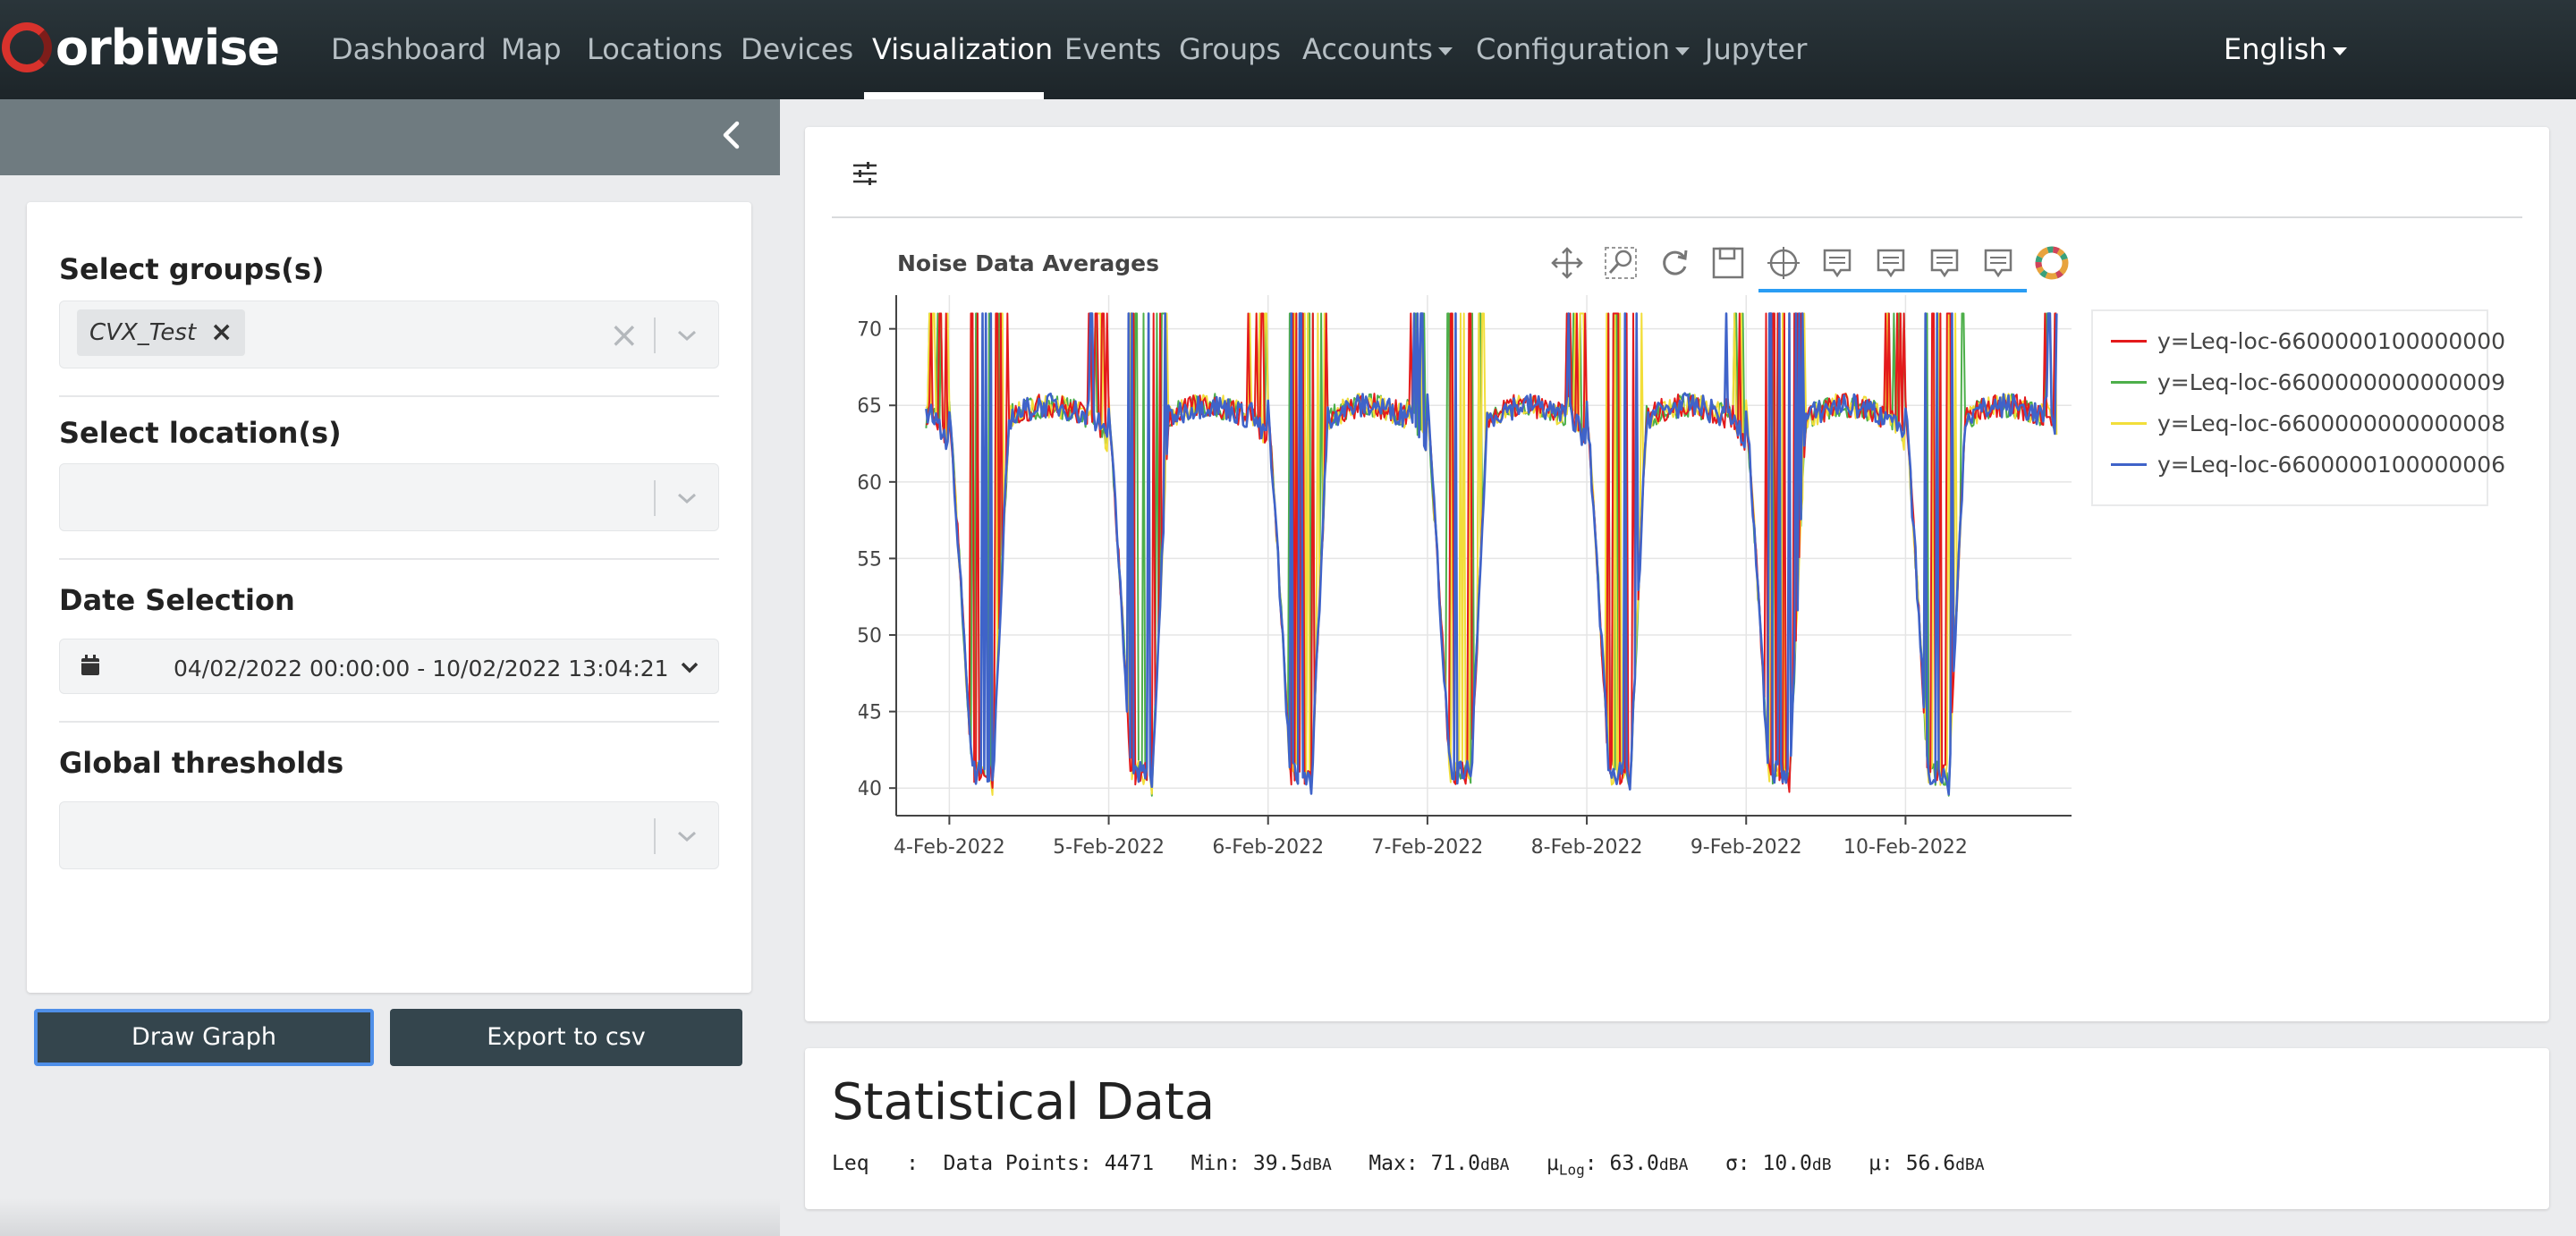 The width and height of the screenshot is (2576, 1236). What do you see at coordinates (870, 560) in the screenshot?
I see `y-tick-label: 55` at bounding box center [870, 560].